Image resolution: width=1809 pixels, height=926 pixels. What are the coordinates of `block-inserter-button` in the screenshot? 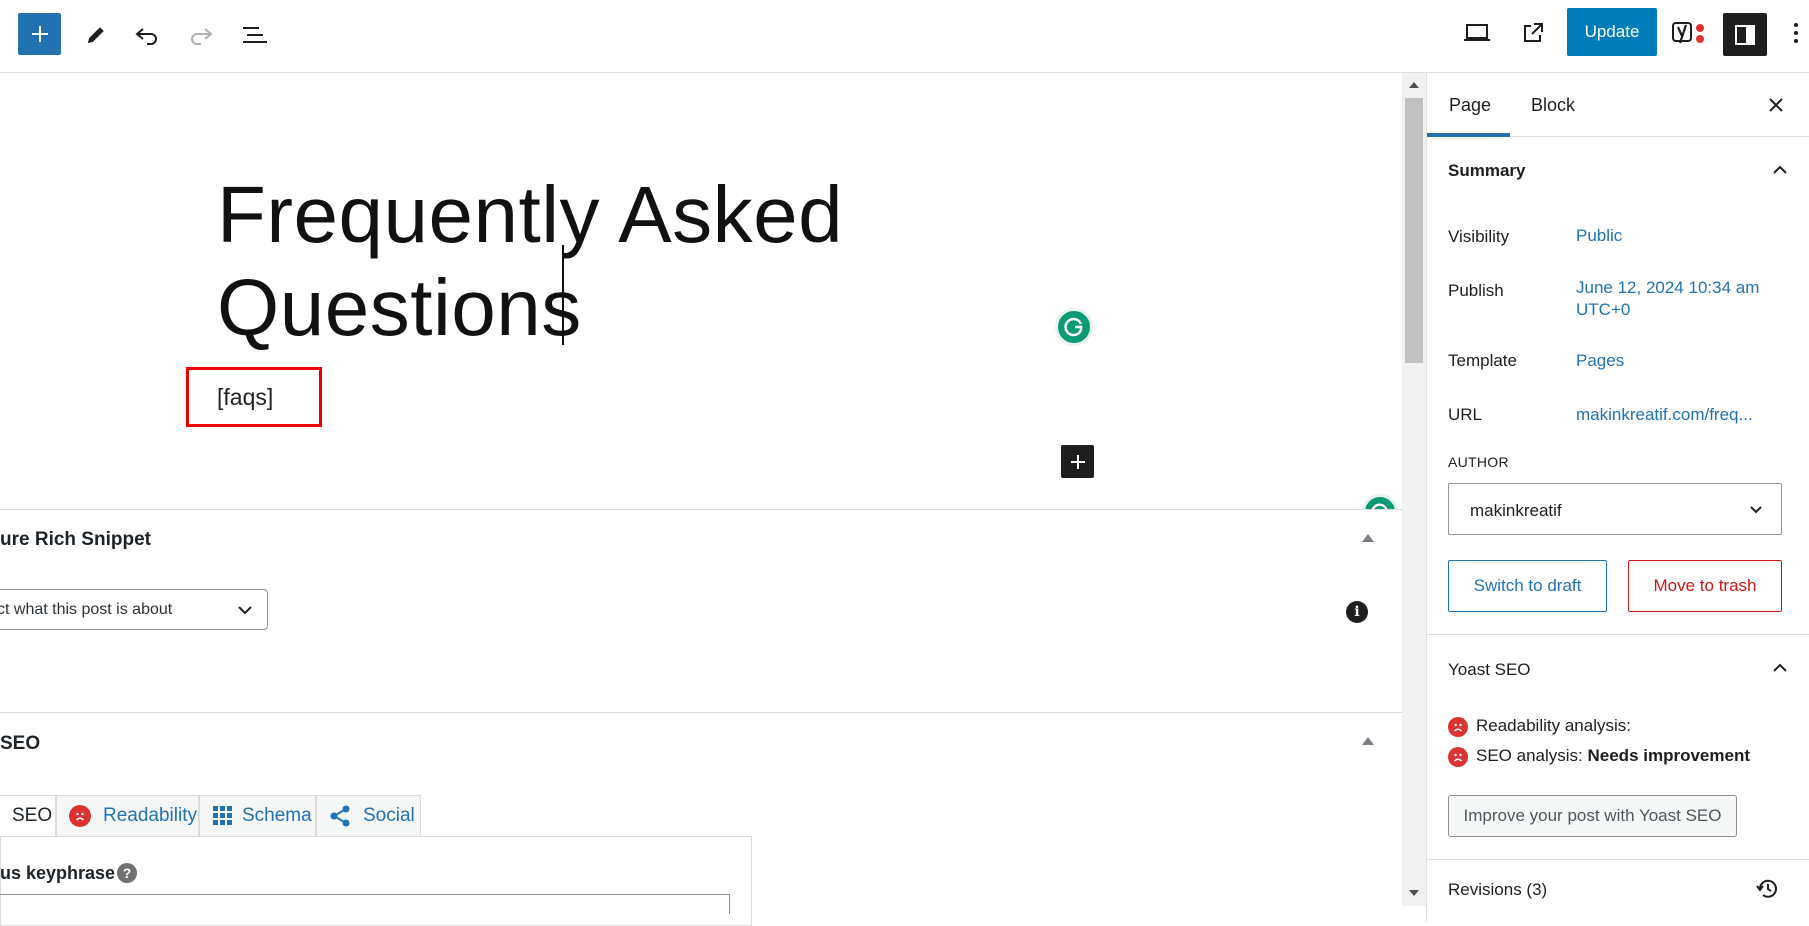 It's located at (1077, 461).